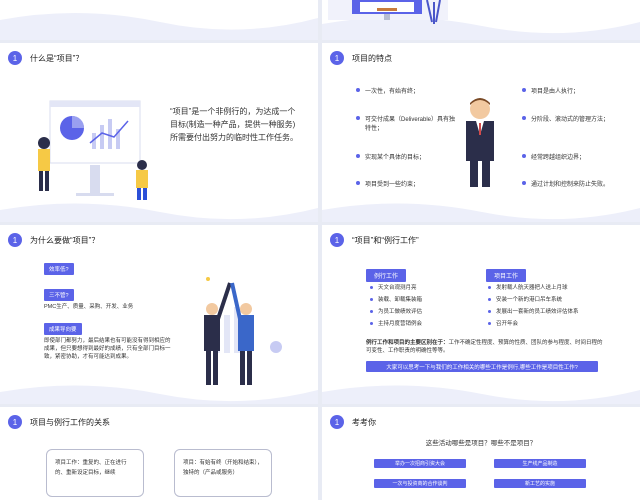 The image size is (640, 500). I want to click on high-five-illustration, so click(243, 331).